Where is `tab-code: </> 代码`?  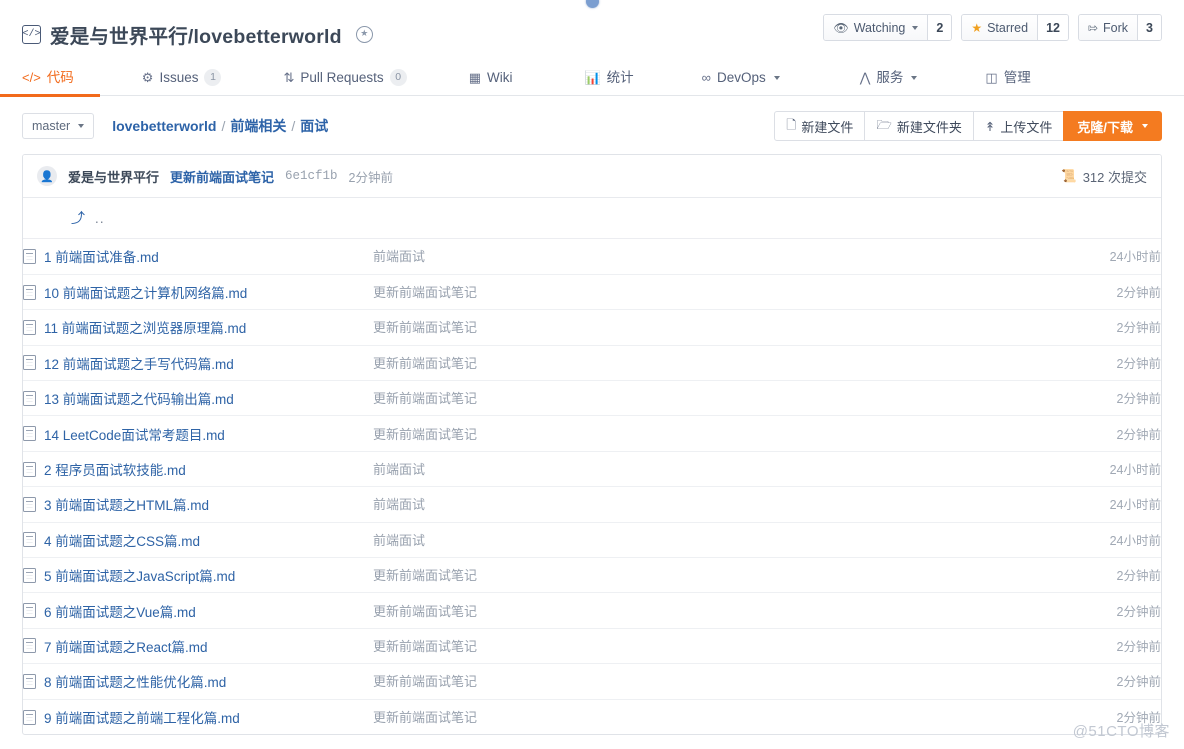
tab-code: </> 代码 is located at coordinates (50, 78).